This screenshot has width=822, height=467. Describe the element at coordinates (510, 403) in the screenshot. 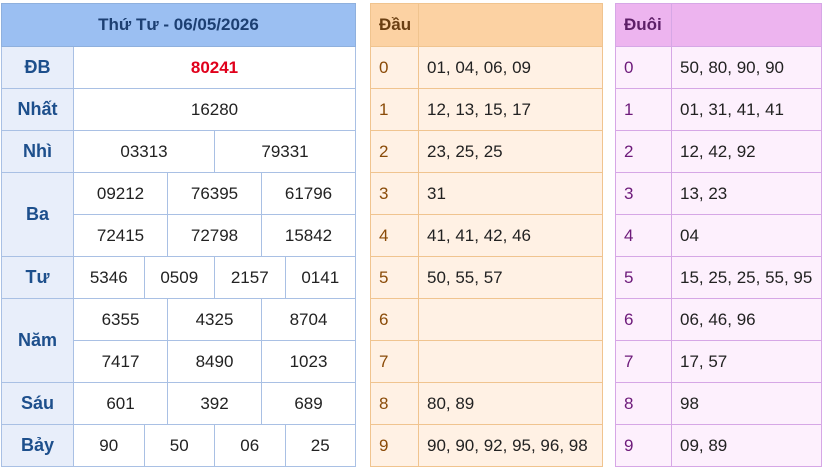

I see `dau-values: 80, 89` at that location.